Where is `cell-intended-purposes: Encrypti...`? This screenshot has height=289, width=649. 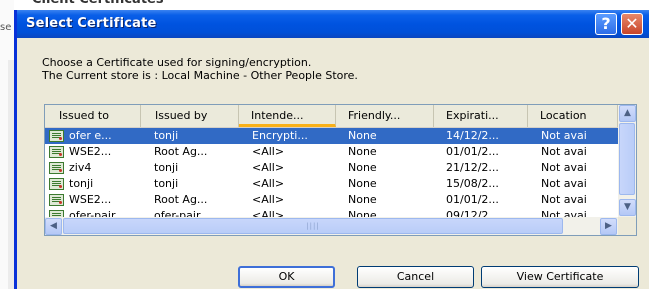 cell-intended-purposes: Encrypti... is located at coordinates (280, 135).